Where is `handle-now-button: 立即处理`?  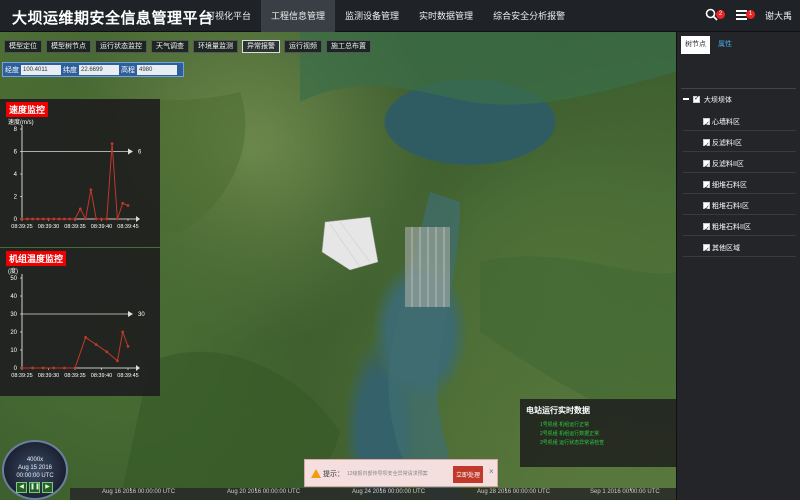
handle-now-button: 立即处理 is located at coordinates (468, 474).